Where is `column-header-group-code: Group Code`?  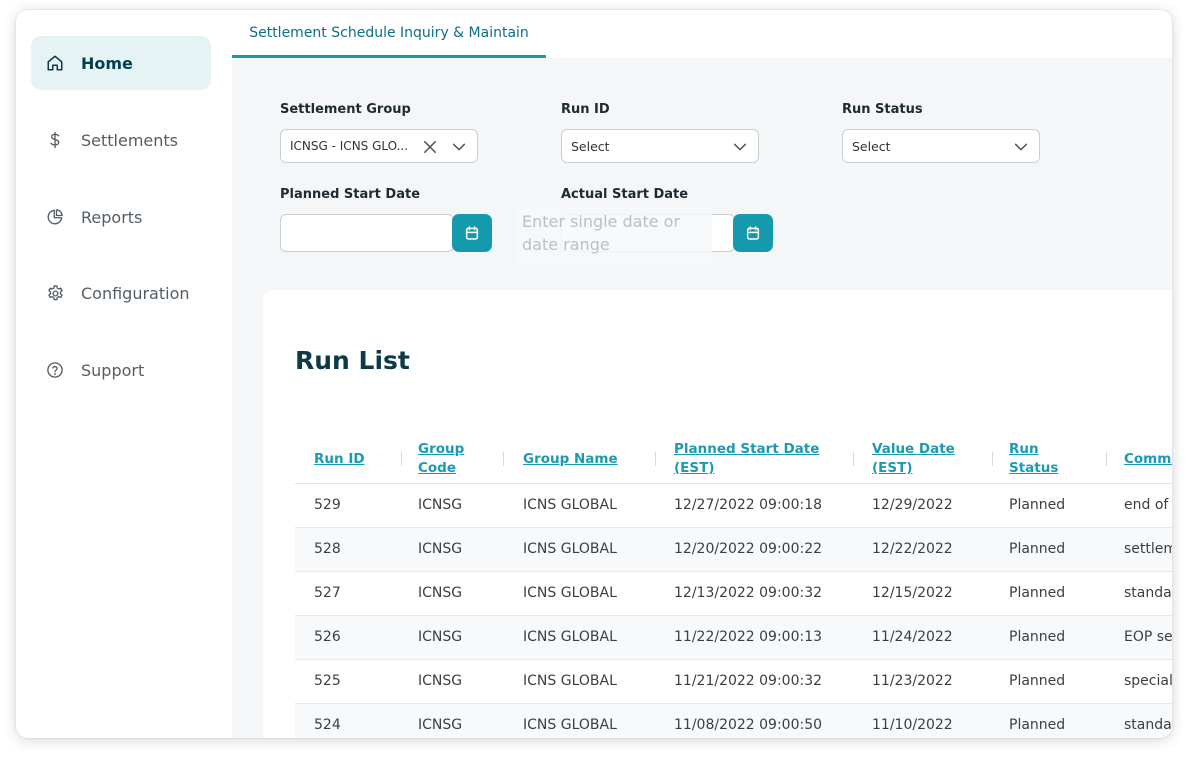 column-header-group-code: Group Code is located at coordinates (441, 459).